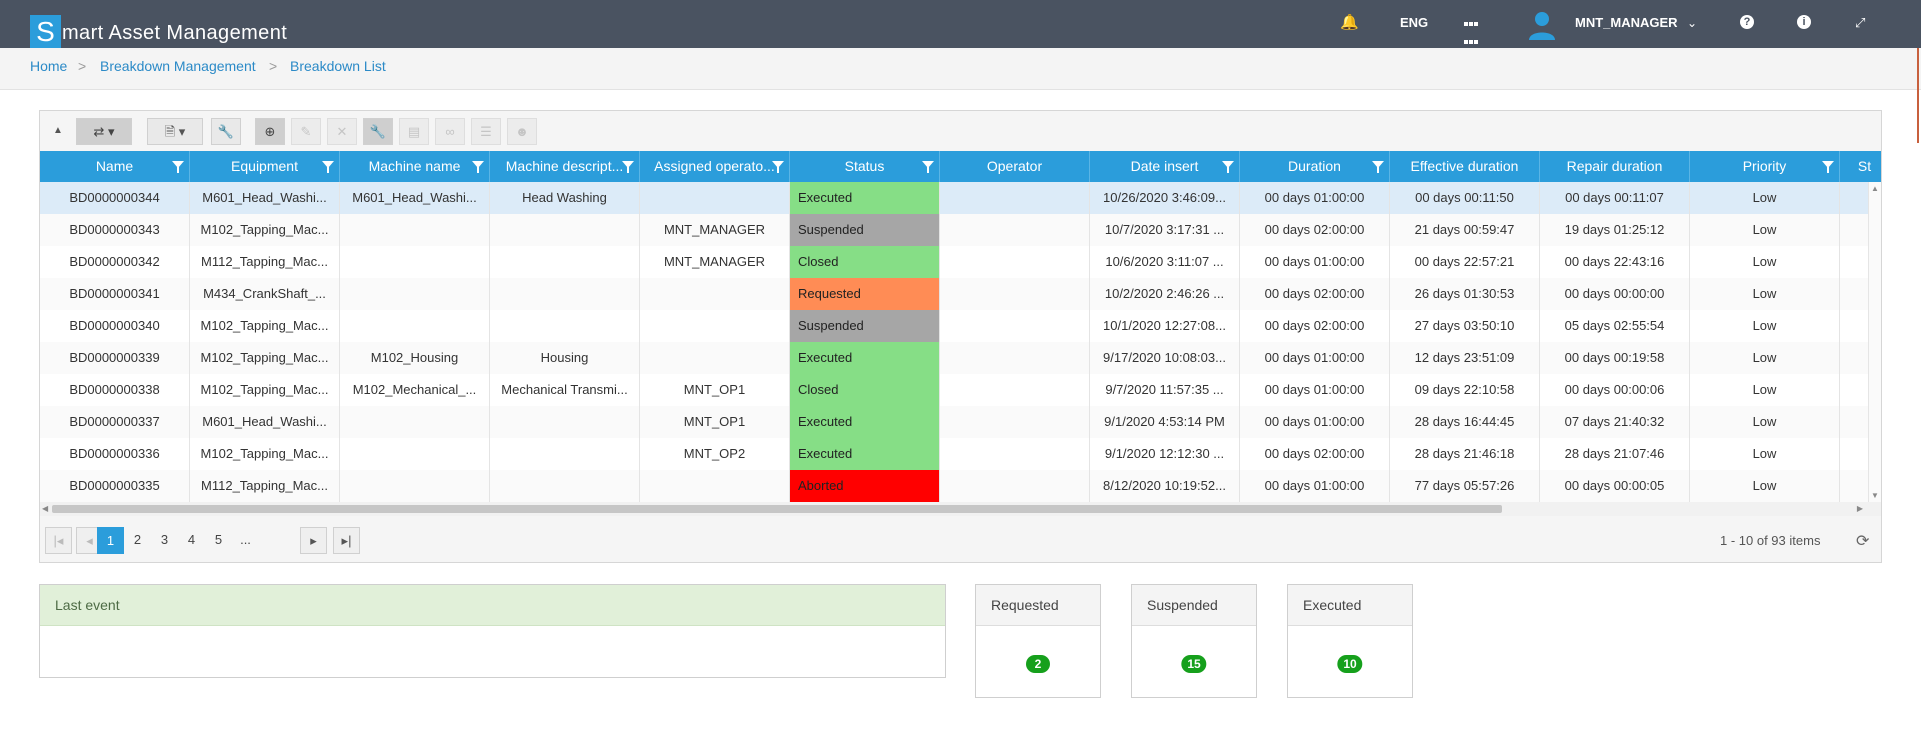 This screenshot has height=752, width=1921. I want to click on table-cell: BD0000000341, so click(115, 294).